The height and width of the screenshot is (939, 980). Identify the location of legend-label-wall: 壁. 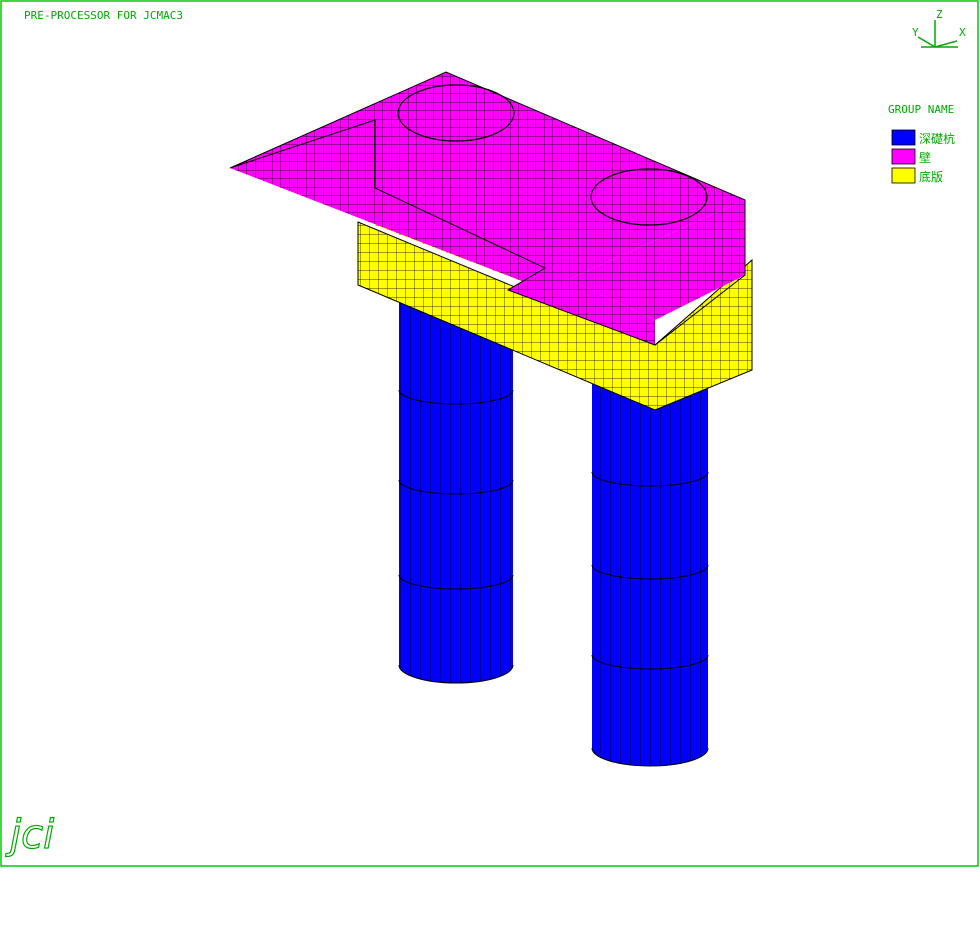
(925, 157).